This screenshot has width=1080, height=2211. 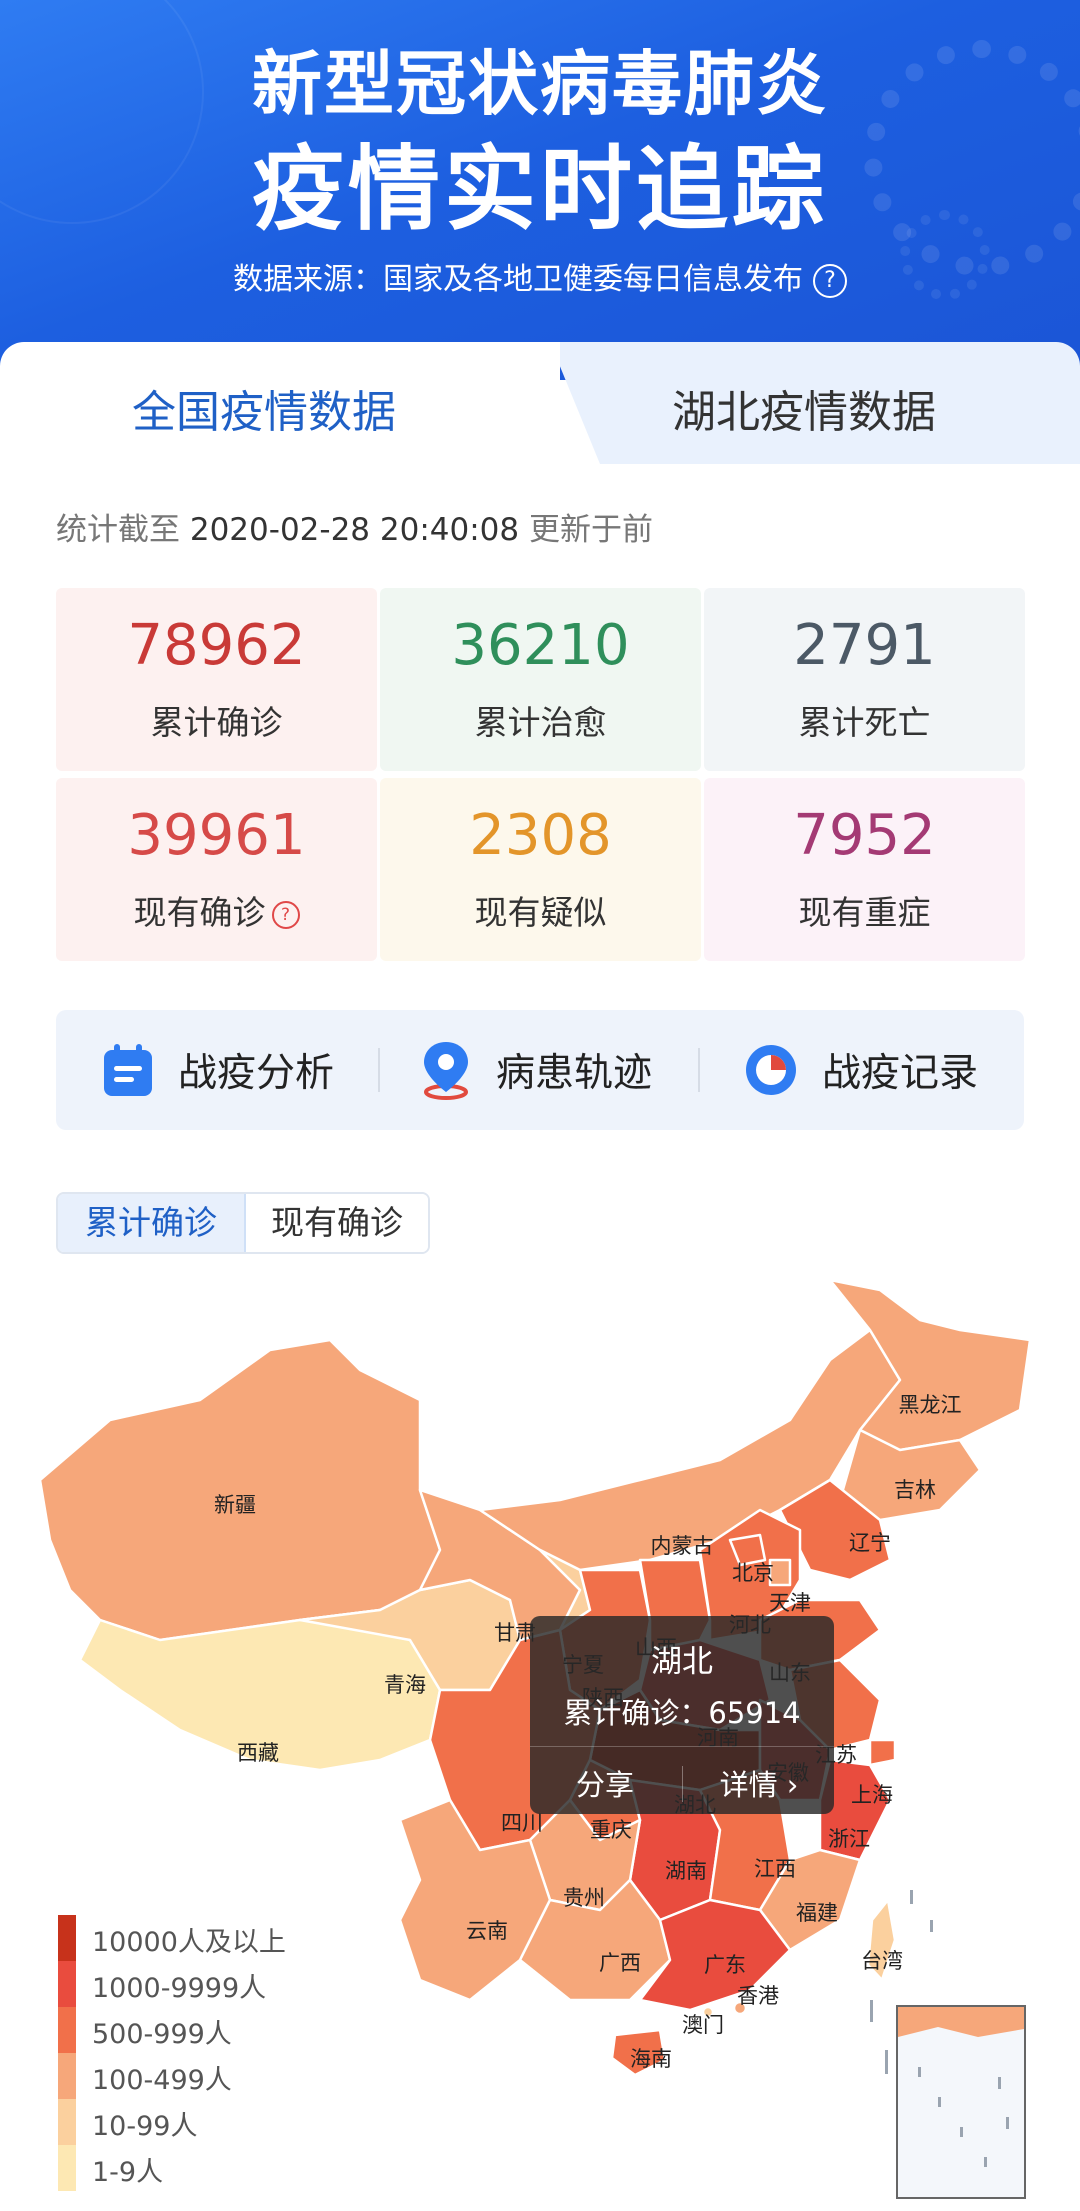 What do you see at coordinates (900, 1073) in the screenshot?
I see `quick-entry-label: 战疫记录` at bounding box center [900, 1073].